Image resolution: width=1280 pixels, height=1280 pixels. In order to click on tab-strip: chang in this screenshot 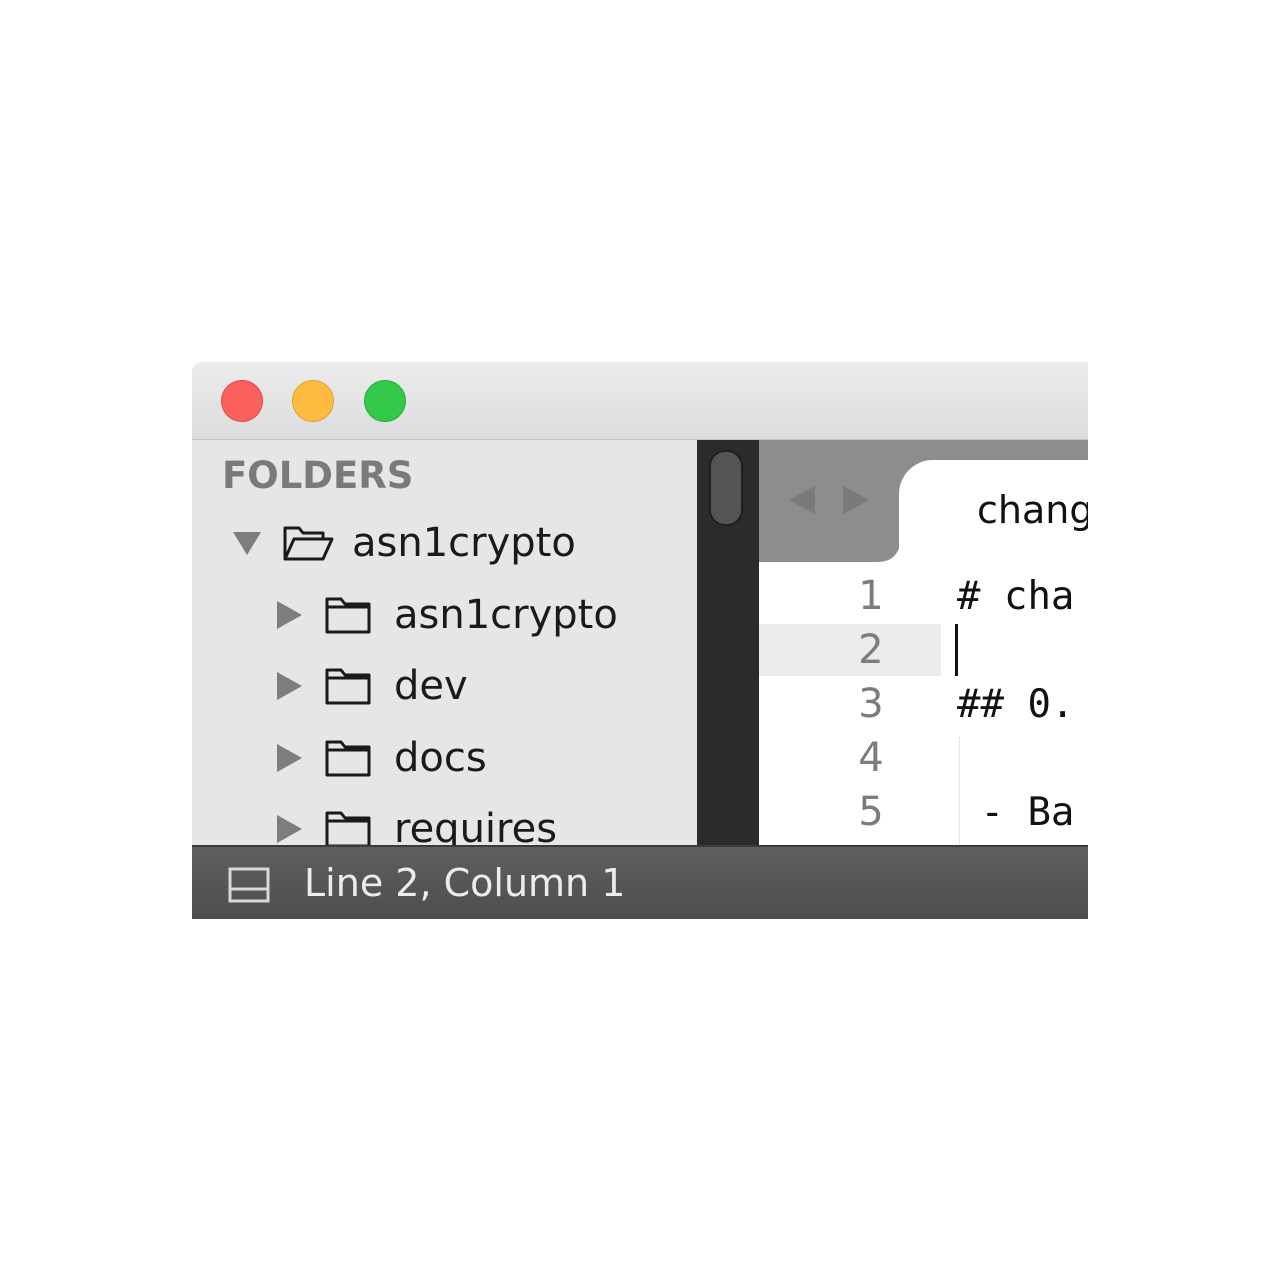, I will do `click(923, 501)`.